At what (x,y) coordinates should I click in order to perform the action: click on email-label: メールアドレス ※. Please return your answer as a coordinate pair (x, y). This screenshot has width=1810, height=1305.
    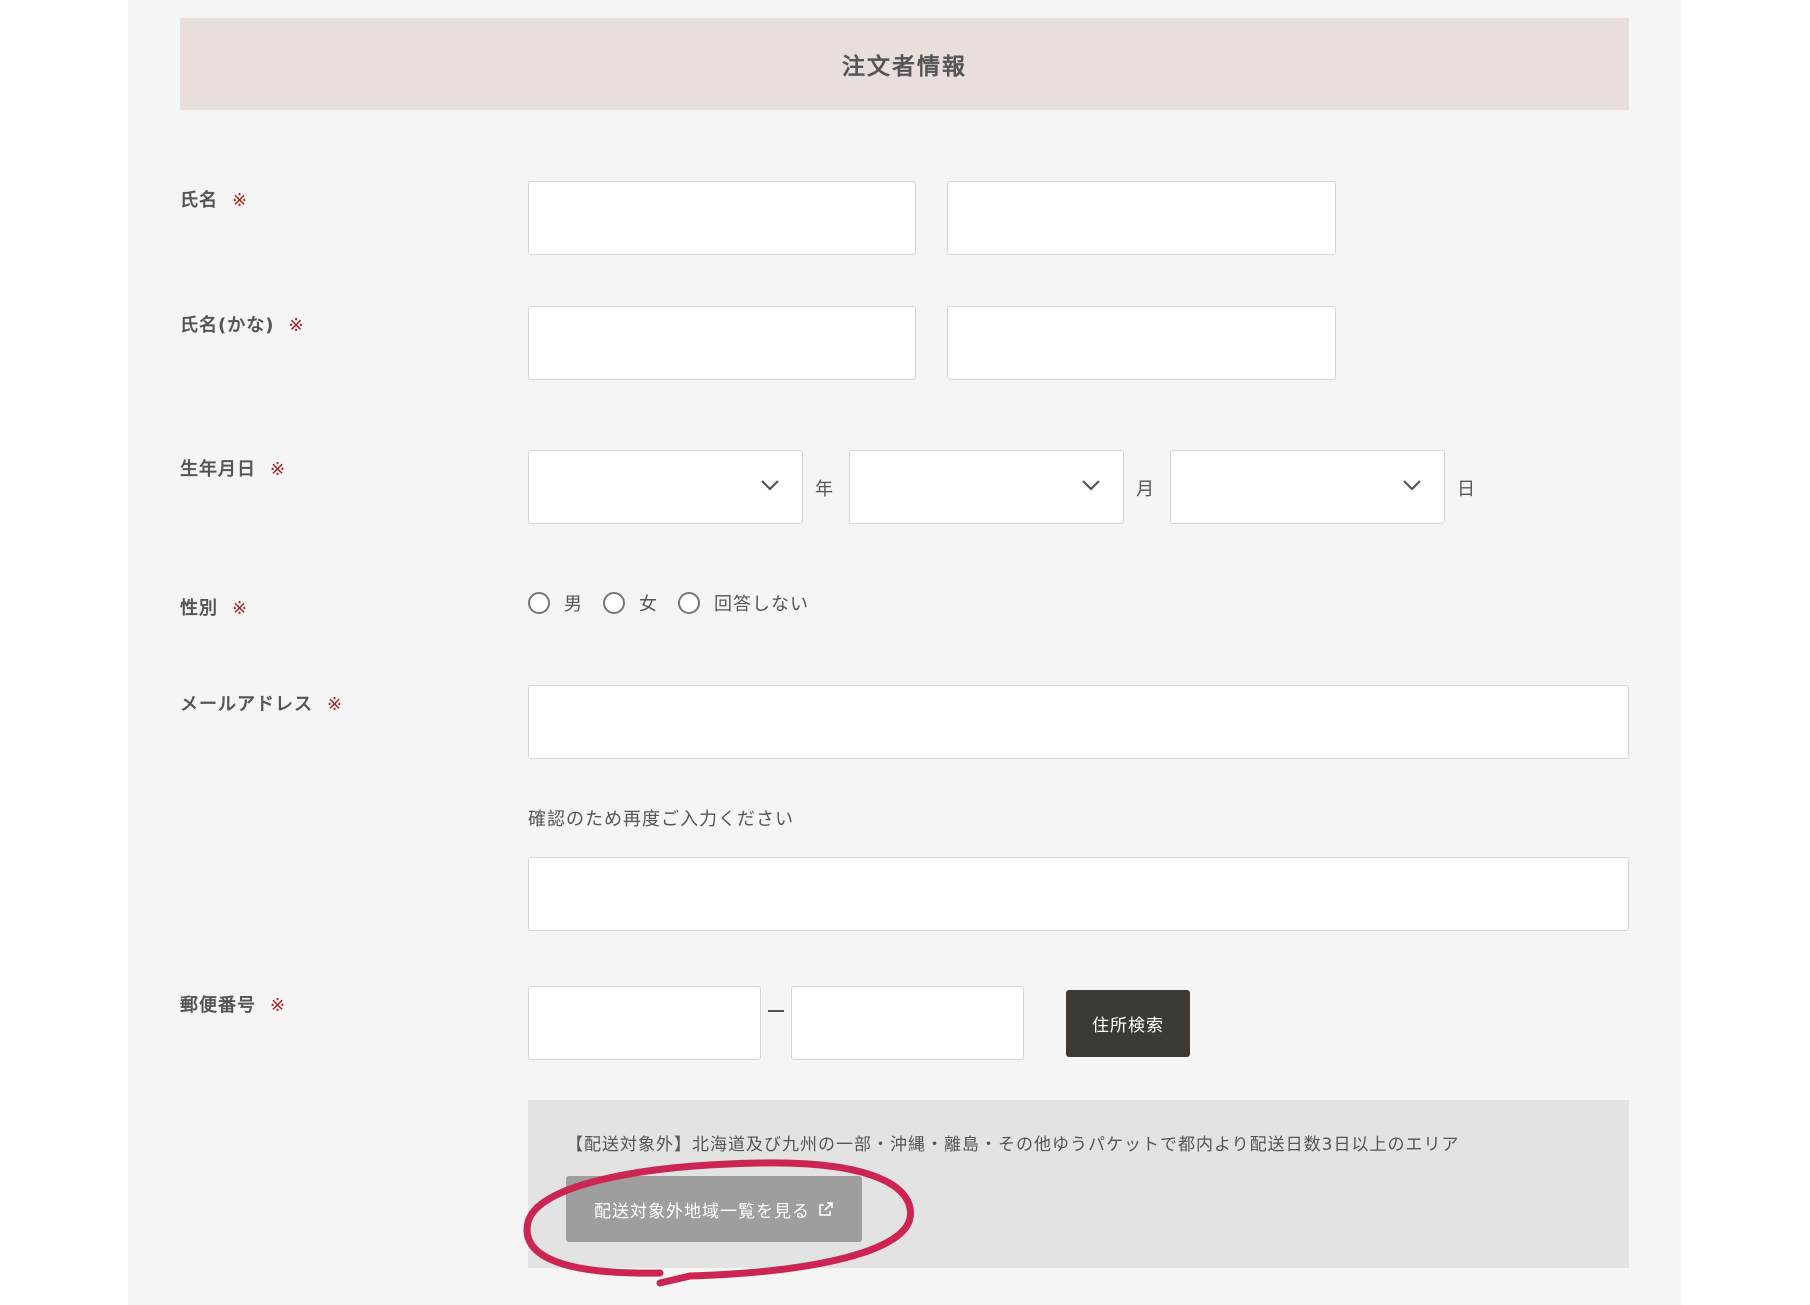
    Looking at the image, I should click on (261, 703).